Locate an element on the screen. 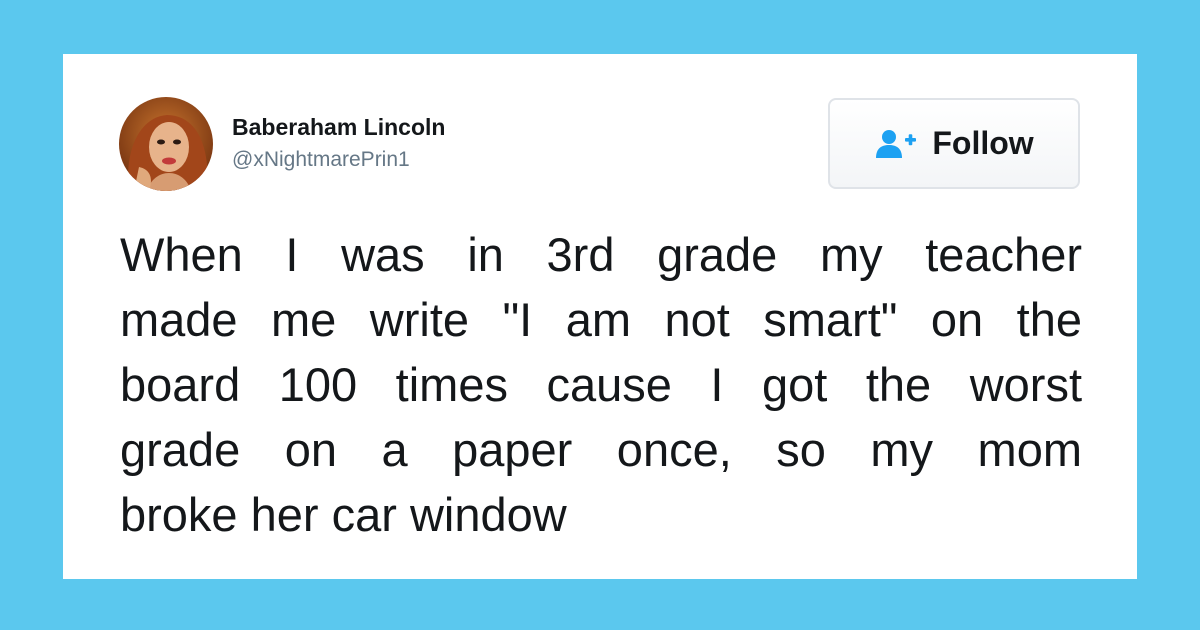 Image resolution: width=1200 pixels, height=630 pixels. user-handle: @xNightmarePrin1 is located at coordinates (321, 160).